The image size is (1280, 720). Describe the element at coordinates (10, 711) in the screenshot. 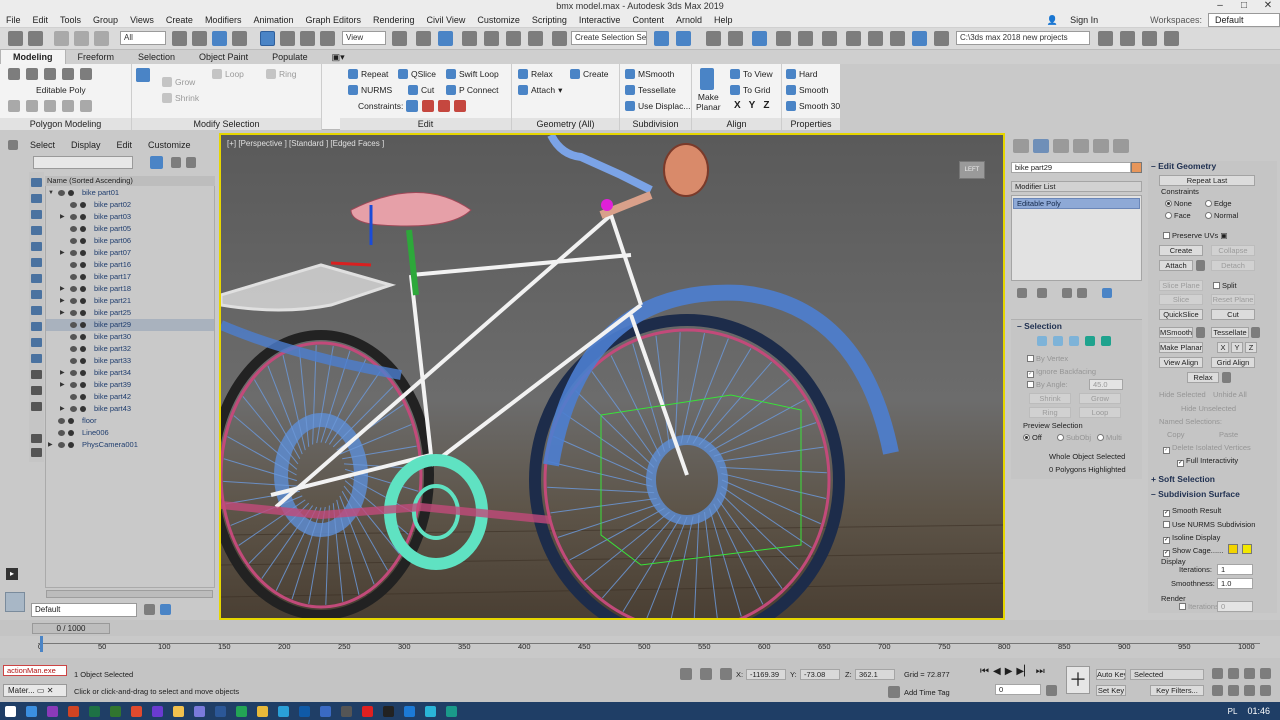

I see `start-icon` at that location.